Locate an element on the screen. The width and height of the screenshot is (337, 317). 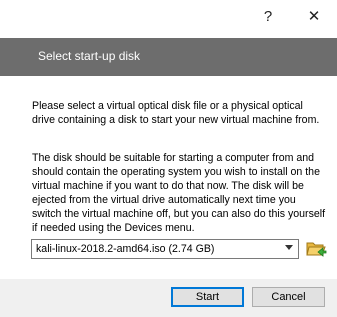
button-bar: Start Cancel is located at coordinates (168, 298).